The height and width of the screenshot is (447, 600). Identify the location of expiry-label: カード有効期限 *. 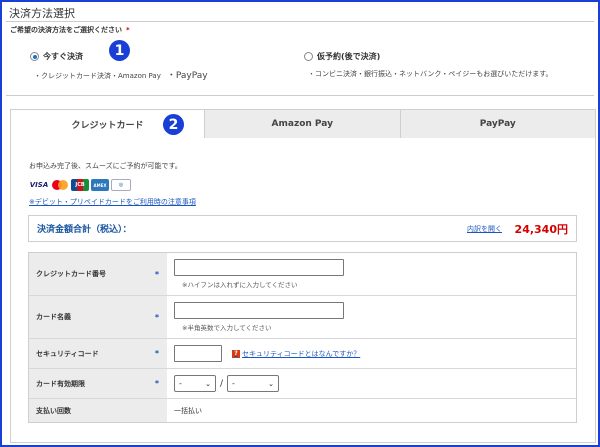
(98, 383).